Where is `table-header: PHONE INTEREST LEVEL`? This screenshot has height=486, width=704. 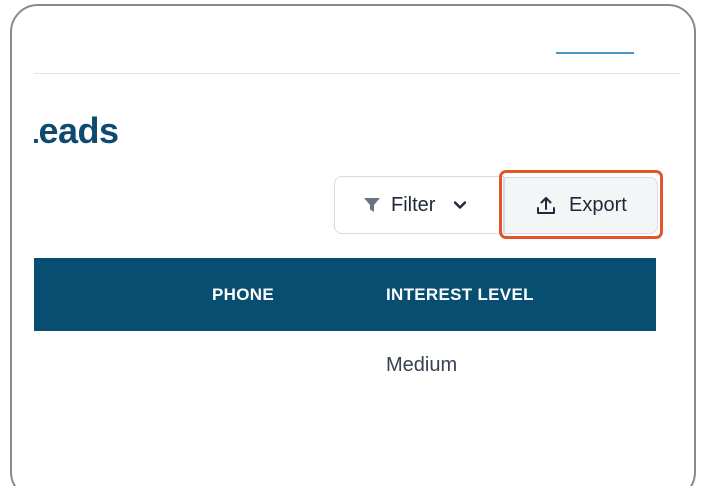 table-header: PHONE INTEREST LEVEL is located at coordinates (345, 294).